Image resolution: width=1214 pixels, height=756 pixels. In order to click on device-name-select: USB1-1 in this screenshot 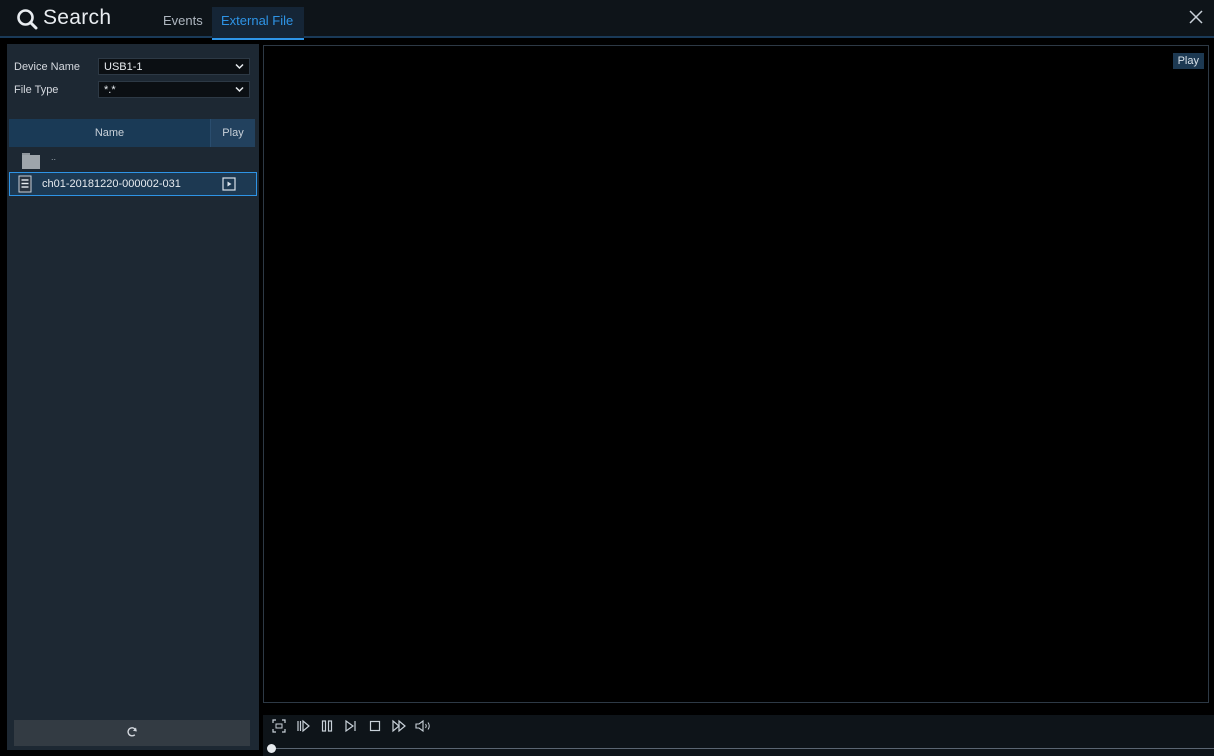, I will do `click(174, 66)`.